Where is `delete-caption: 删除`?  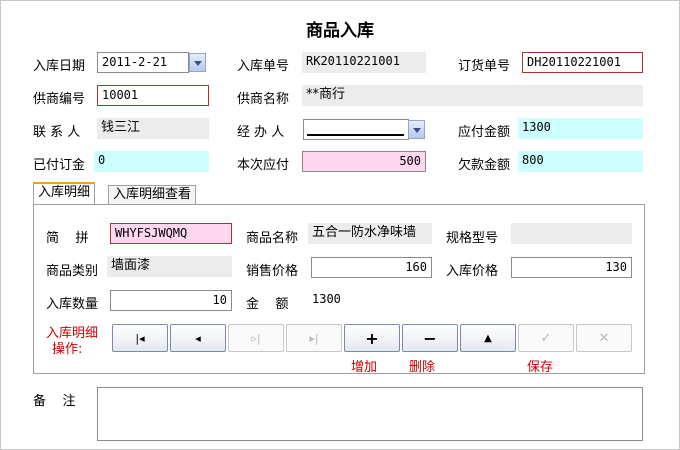
delete-caption: 删除 is located at coordinates (422, 367).